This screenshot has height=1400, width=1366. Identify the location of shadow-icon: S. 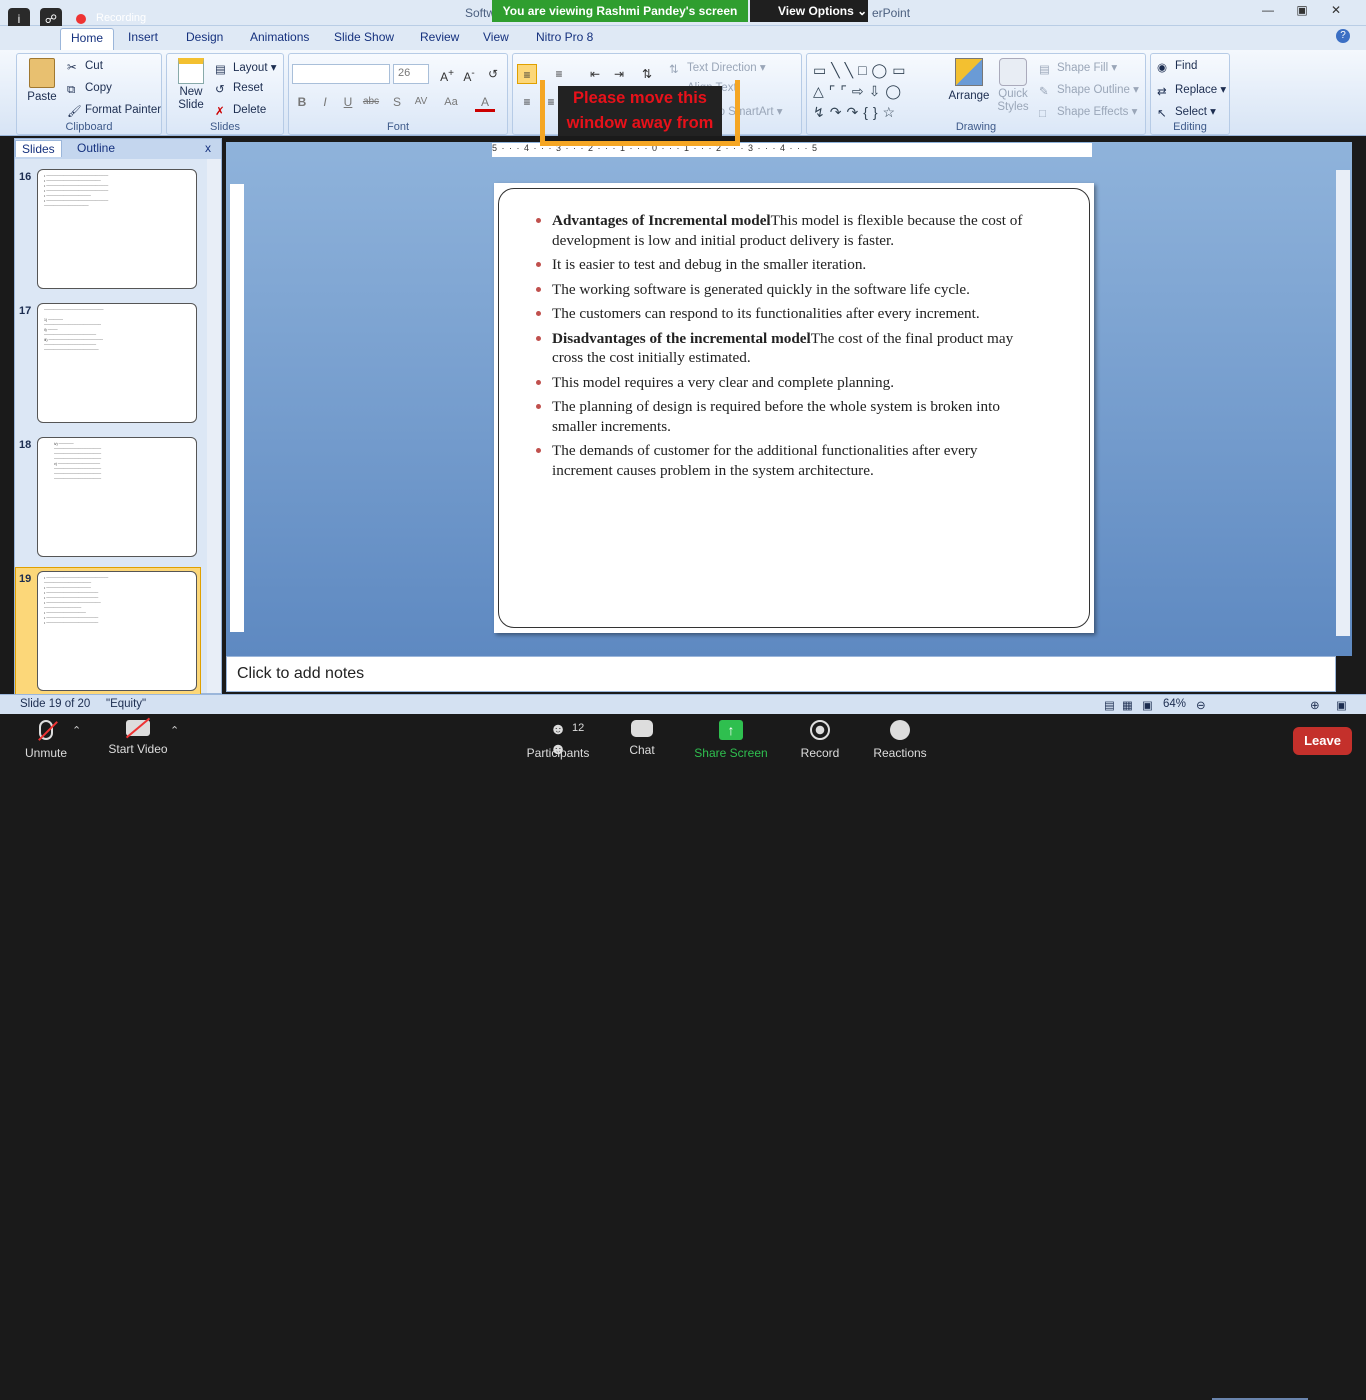
(397, 102).